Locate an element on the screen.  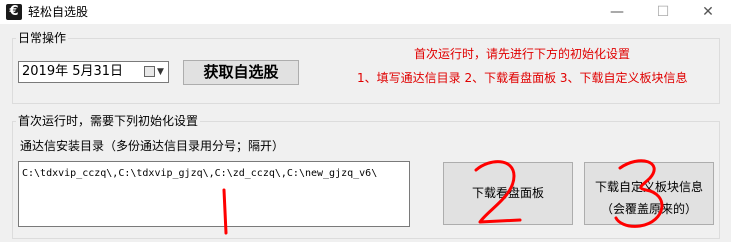
date-value: 2019年 5月31日 is located at coordinates (73, 71).